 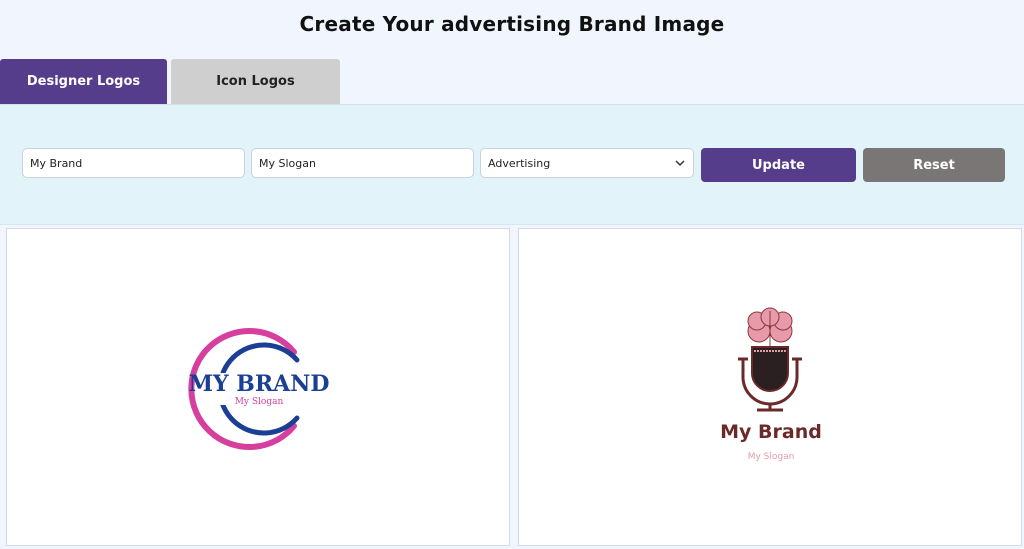 What do you see at coordinates (362, 163) in the screenshot?
I see `slogan-input` at bounding box center [362, 163].